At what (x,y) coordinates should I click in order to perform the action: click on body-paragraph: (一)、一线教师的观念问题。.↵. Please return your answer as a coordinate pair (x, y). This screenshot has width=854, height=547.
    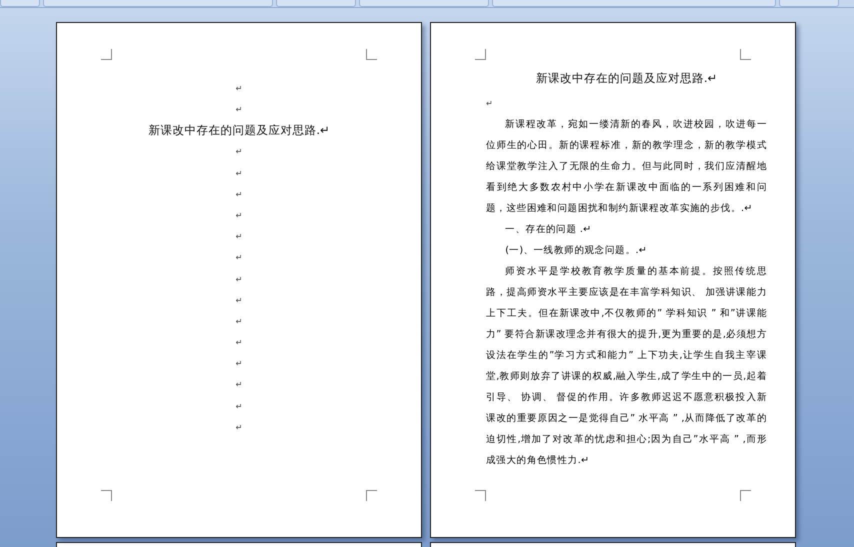
    Looking at the image, I should click on (576, 251).